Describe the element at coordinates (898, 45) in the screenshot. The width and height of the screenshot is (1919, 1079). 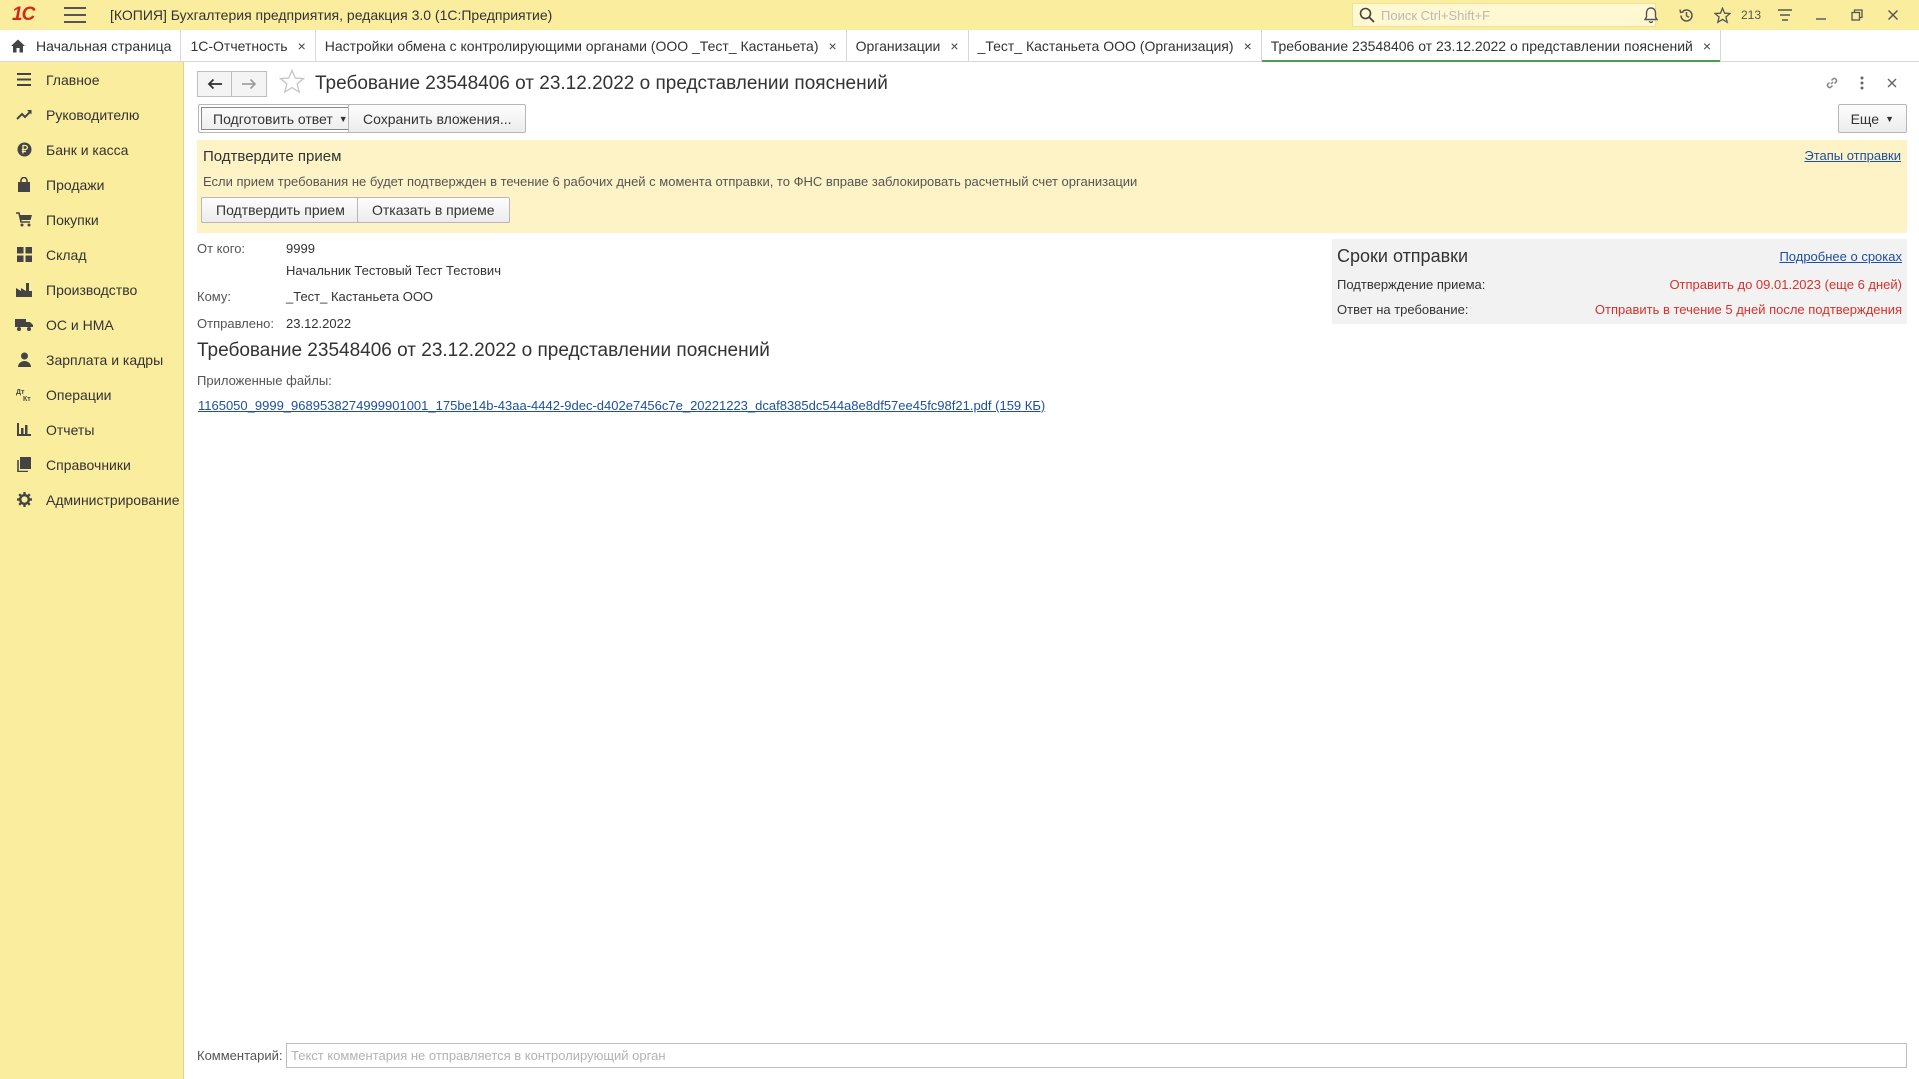
I see `tab-label: Организации` at that location.